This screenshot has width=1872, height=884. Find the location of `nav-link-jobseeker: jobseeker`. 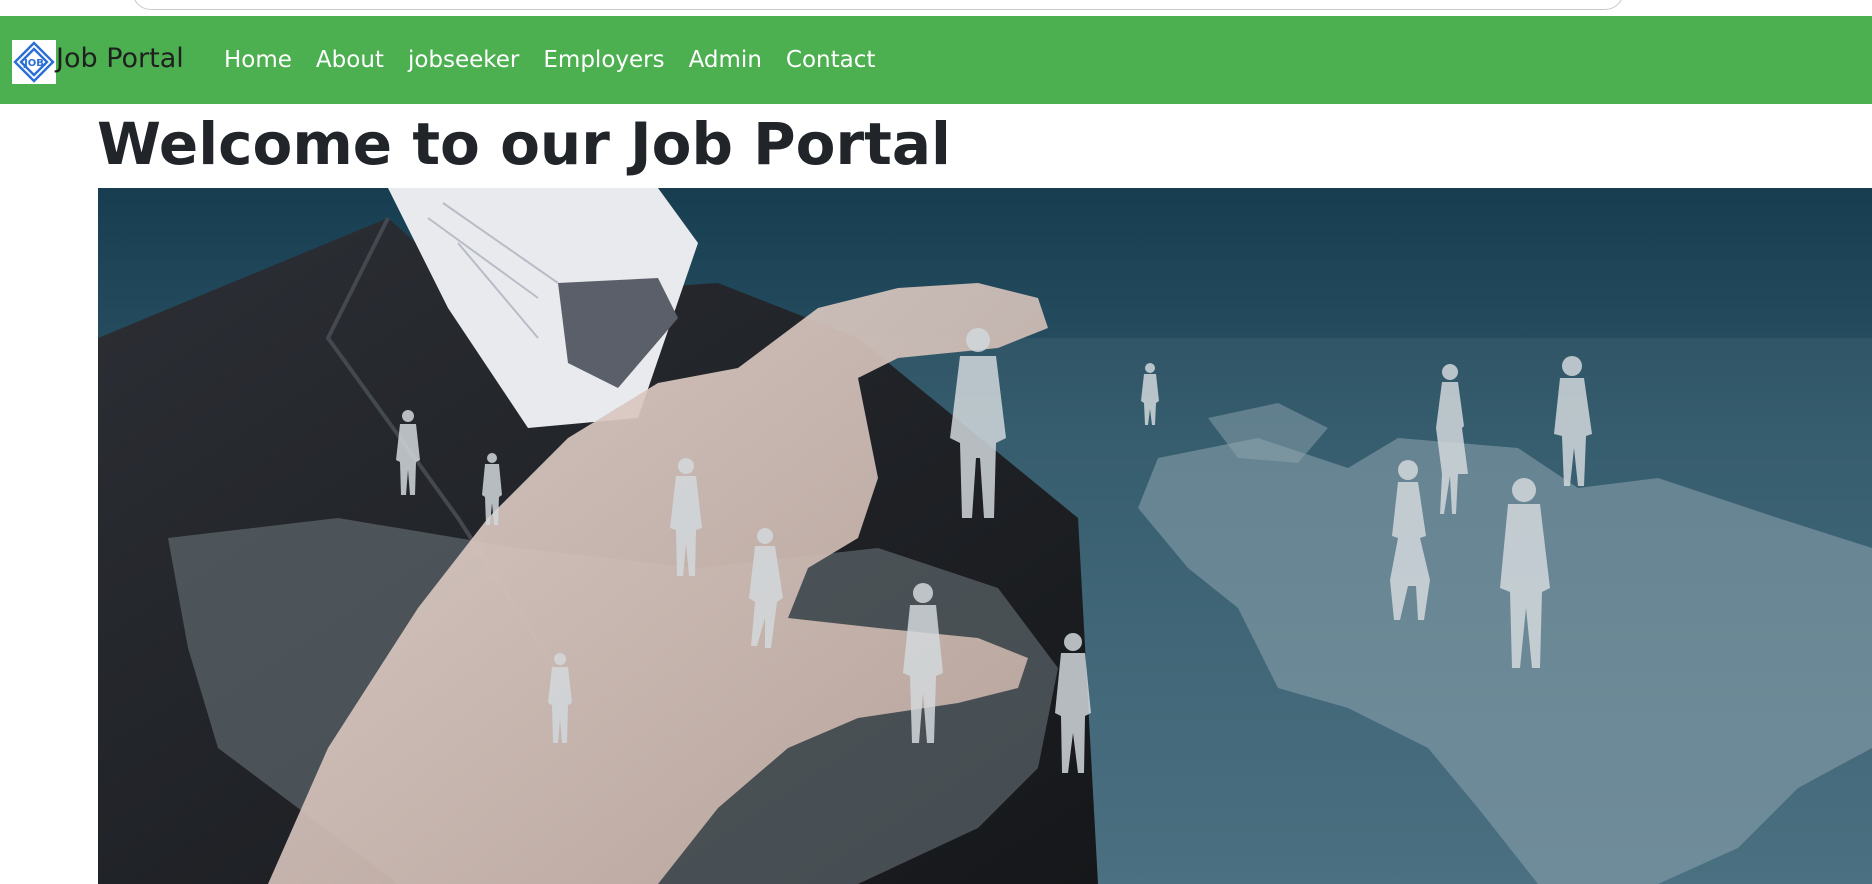

nav-link-jobseeker: jobseeker is located at coordinates (463, 60).